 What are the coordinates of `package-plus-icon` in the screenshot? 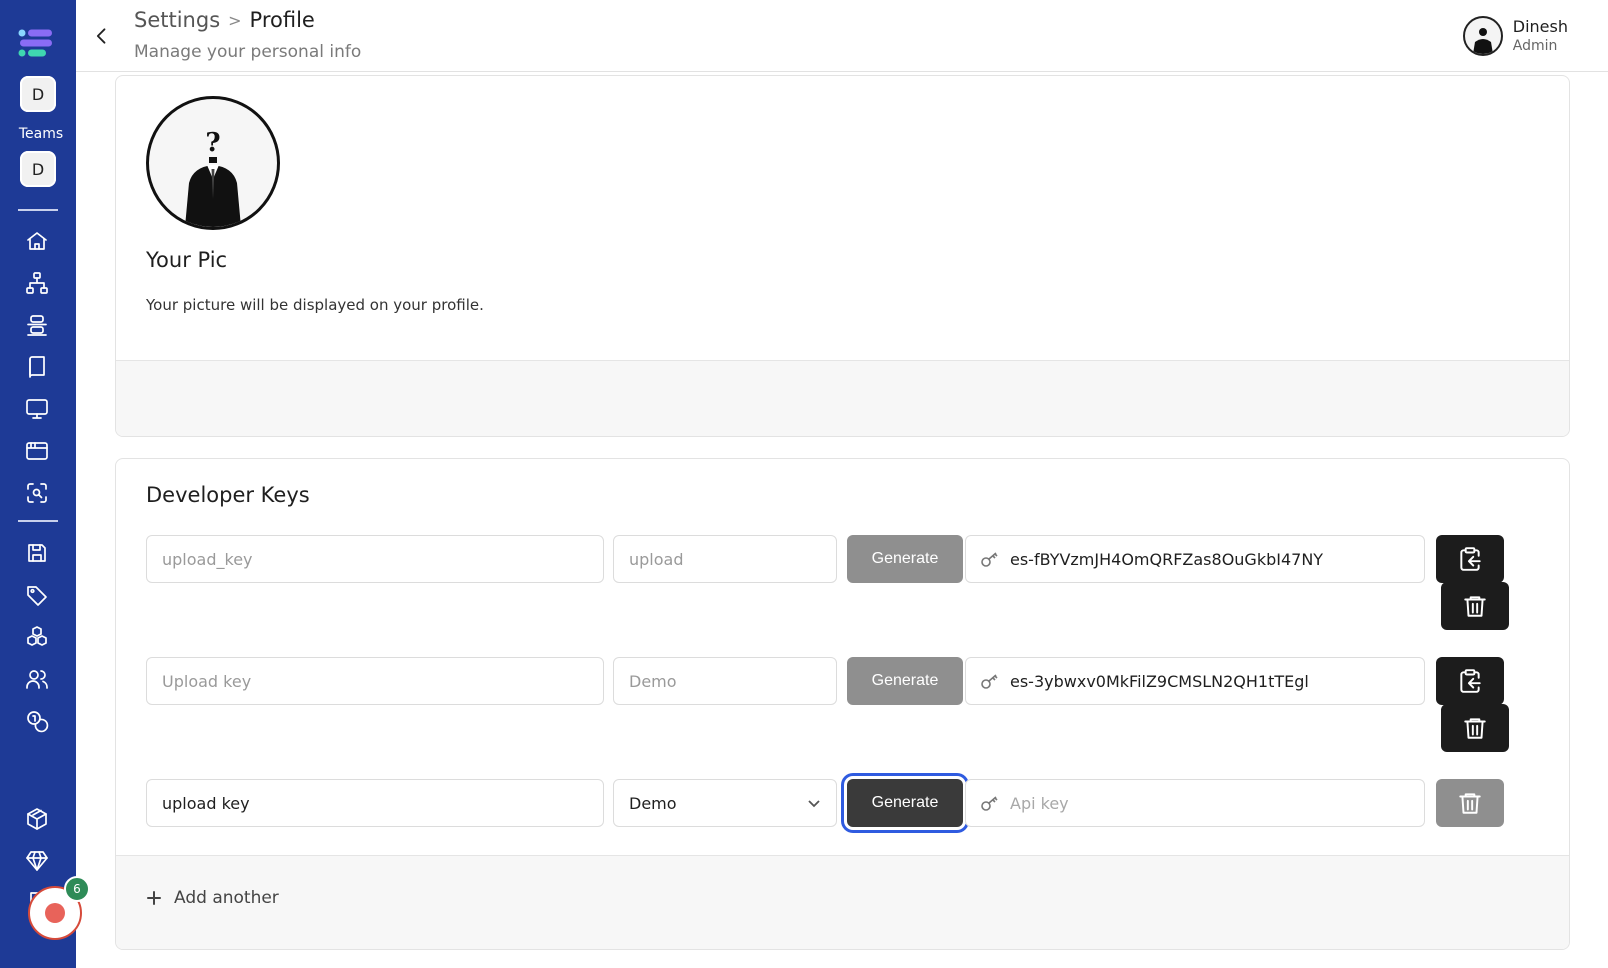 It's located at (37, 819).